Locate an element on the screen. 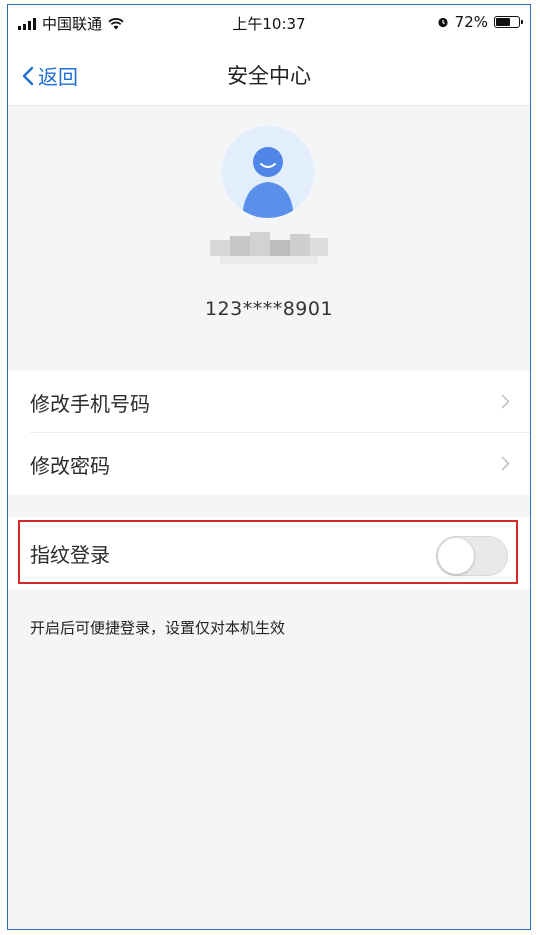 This screenshot has width=540, height=935. account-settings-group: 修改手机号码 修改密码 is located at coordinates (269, 433).